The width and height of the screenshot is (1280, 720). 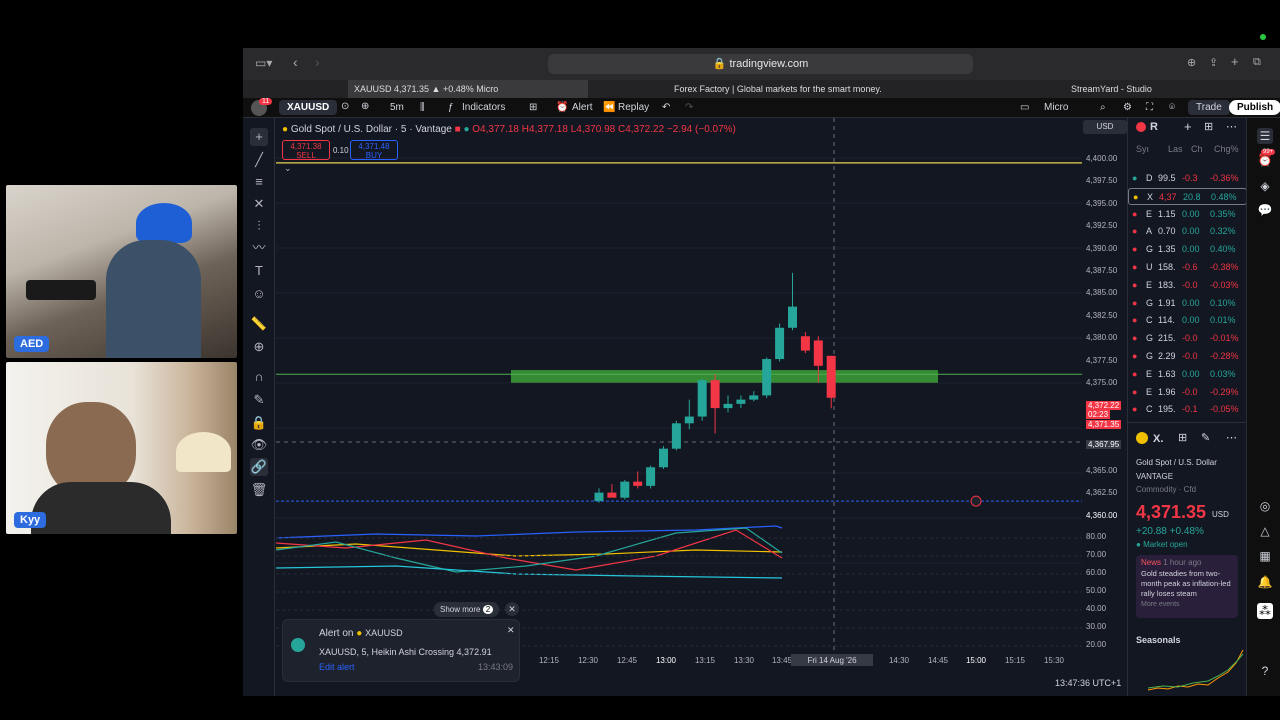 What do you see at coordinates (345, 106) in the screenshot?
I see `compare-icon: ⊙` at bounding box center [345, 106].